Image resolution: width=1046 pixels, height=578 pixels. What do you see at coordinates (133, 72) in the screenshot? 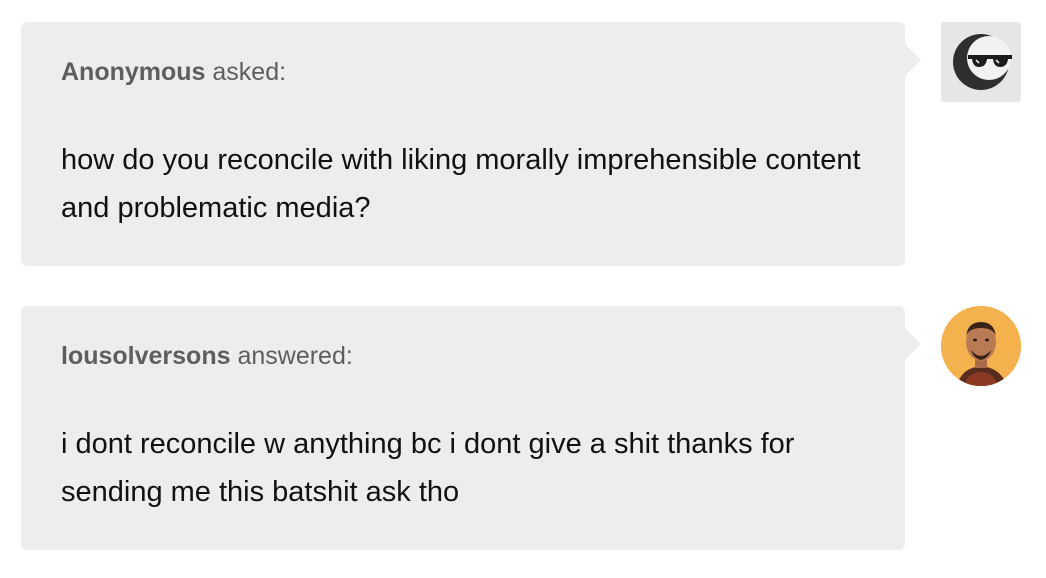
I see `ask-author: Anonymous` at bounding box center [133, 72].